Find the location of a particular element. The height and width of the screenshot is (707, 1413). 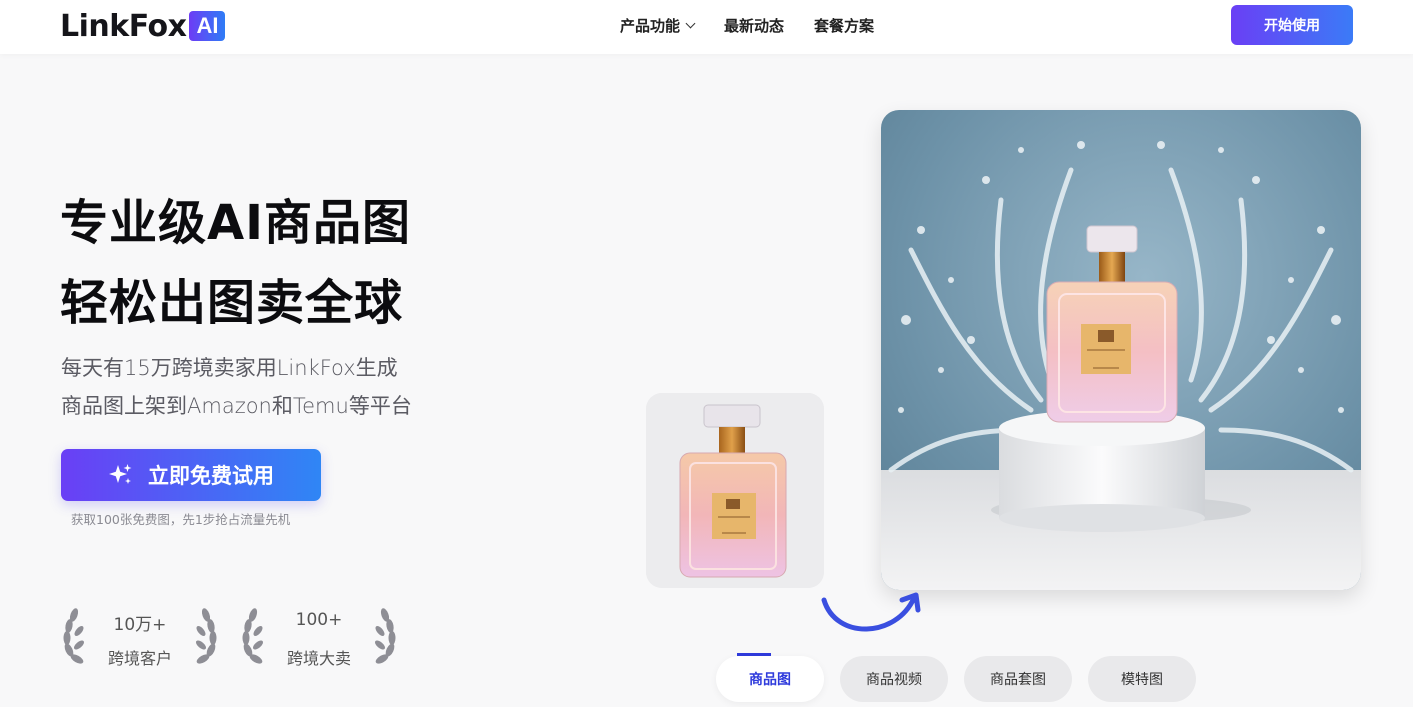

linkfox-logo: LinkFox AI is located at coordinates (143, 26).